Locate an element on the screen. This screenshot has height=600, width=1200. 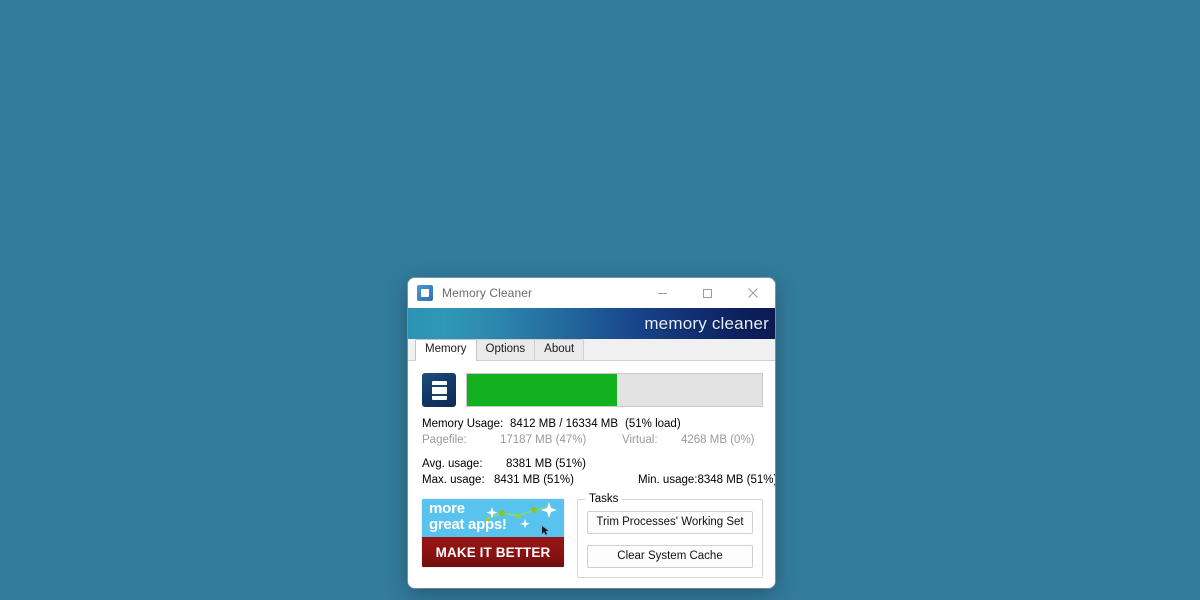
pagefile-label: Pagefile: is located at coordinates (444, 440).